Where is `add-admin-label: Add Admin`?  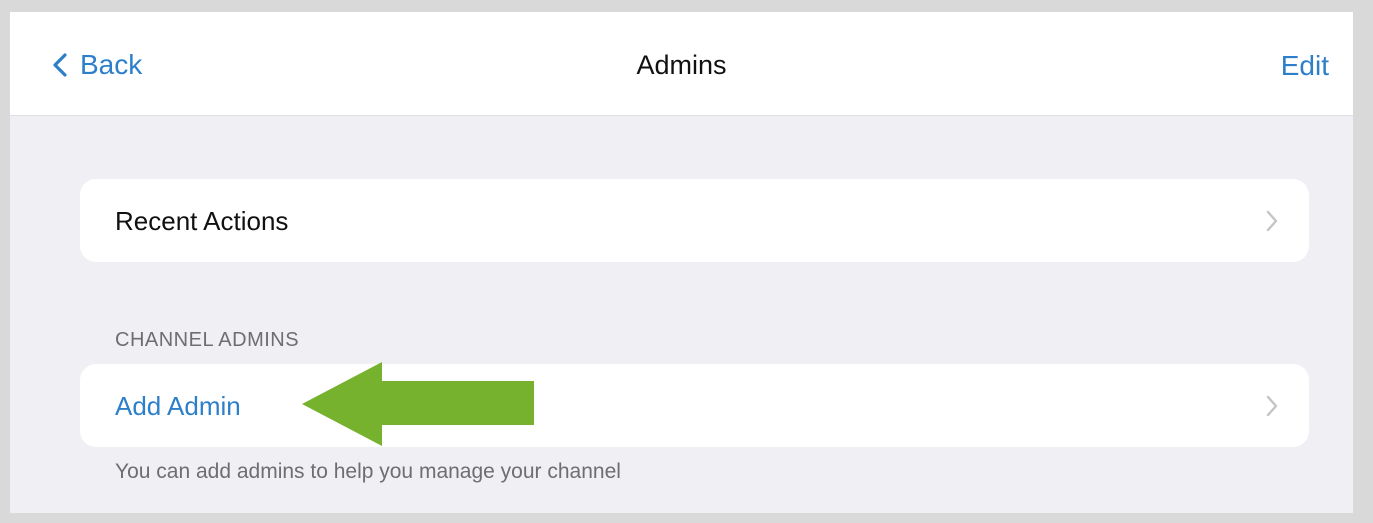
add-admin-label: Add Admin is located at coordinates (178, 406).